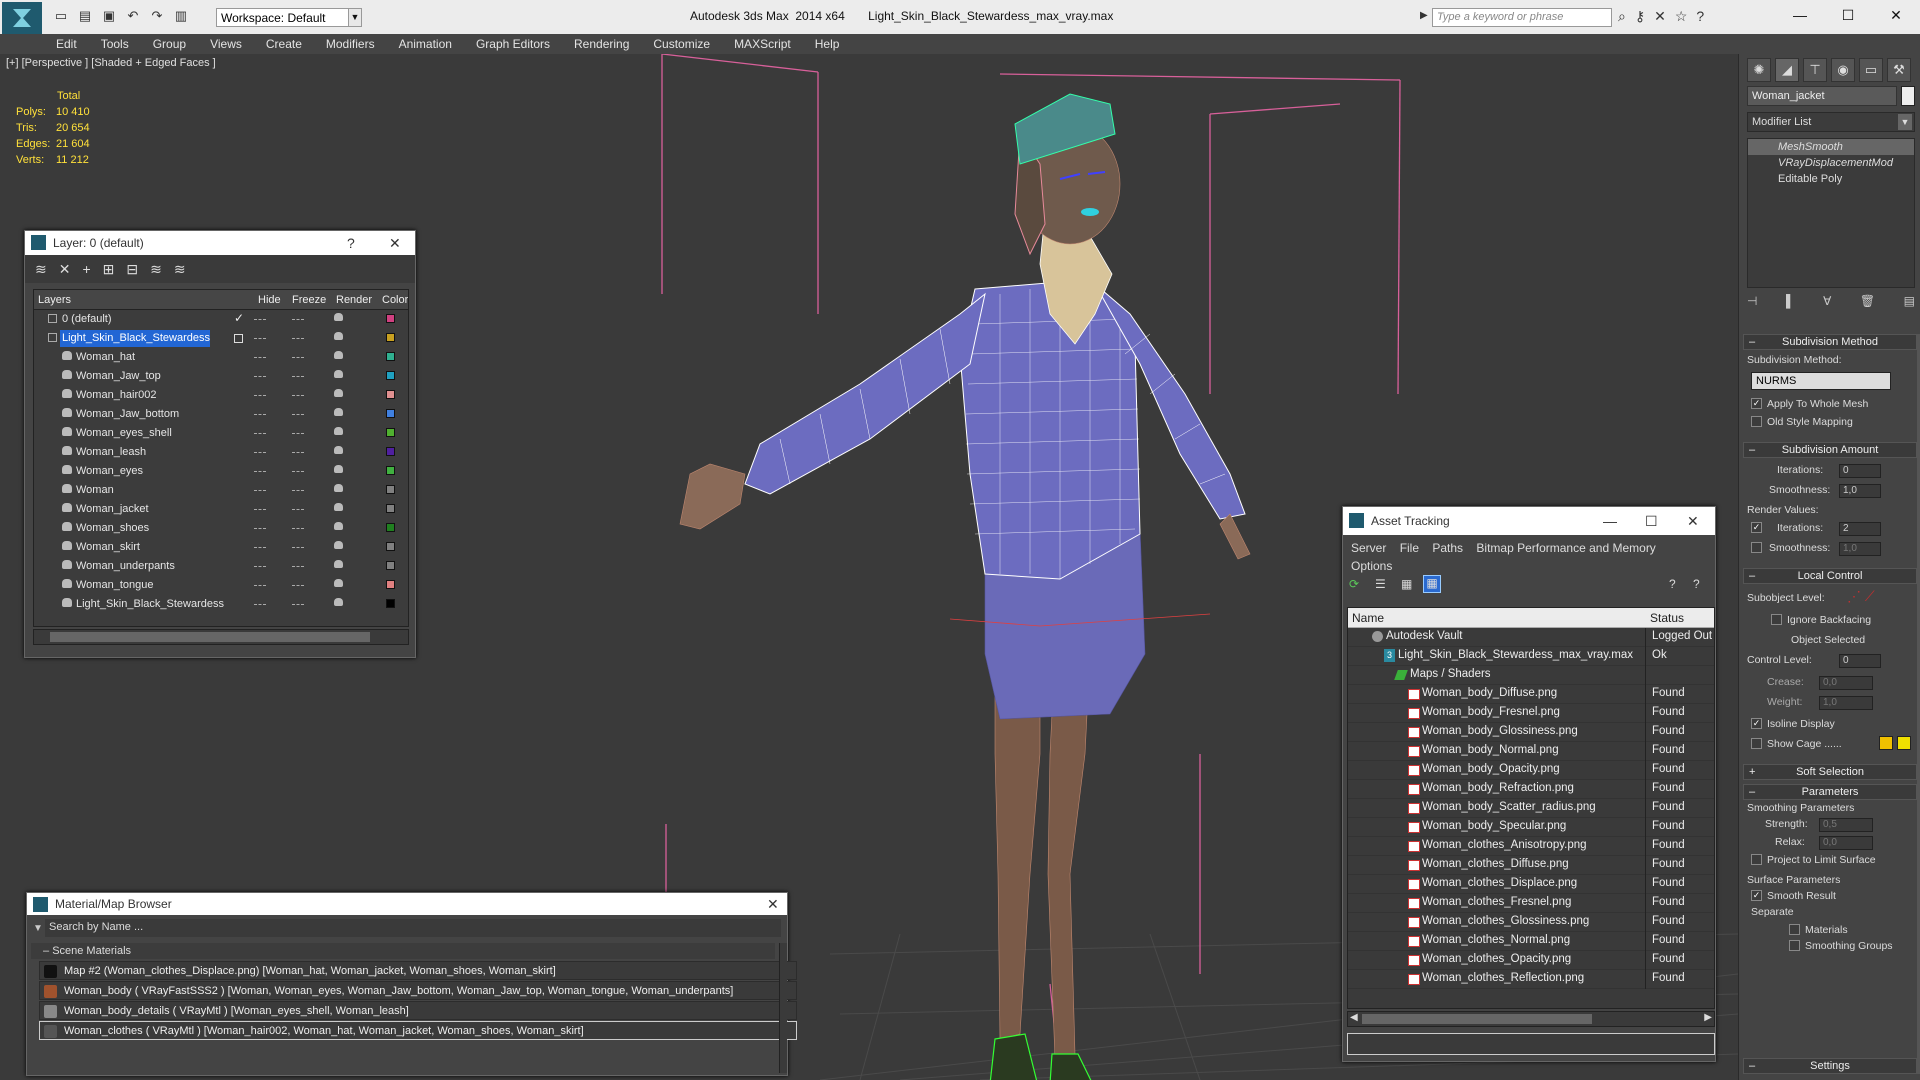 Image resolution: width=1920 pixels, height=1080 pixels. Describe the element at coordinates (1830, 576) in the screenshot. I see `rollout-local-control: – Local Control` at that location.